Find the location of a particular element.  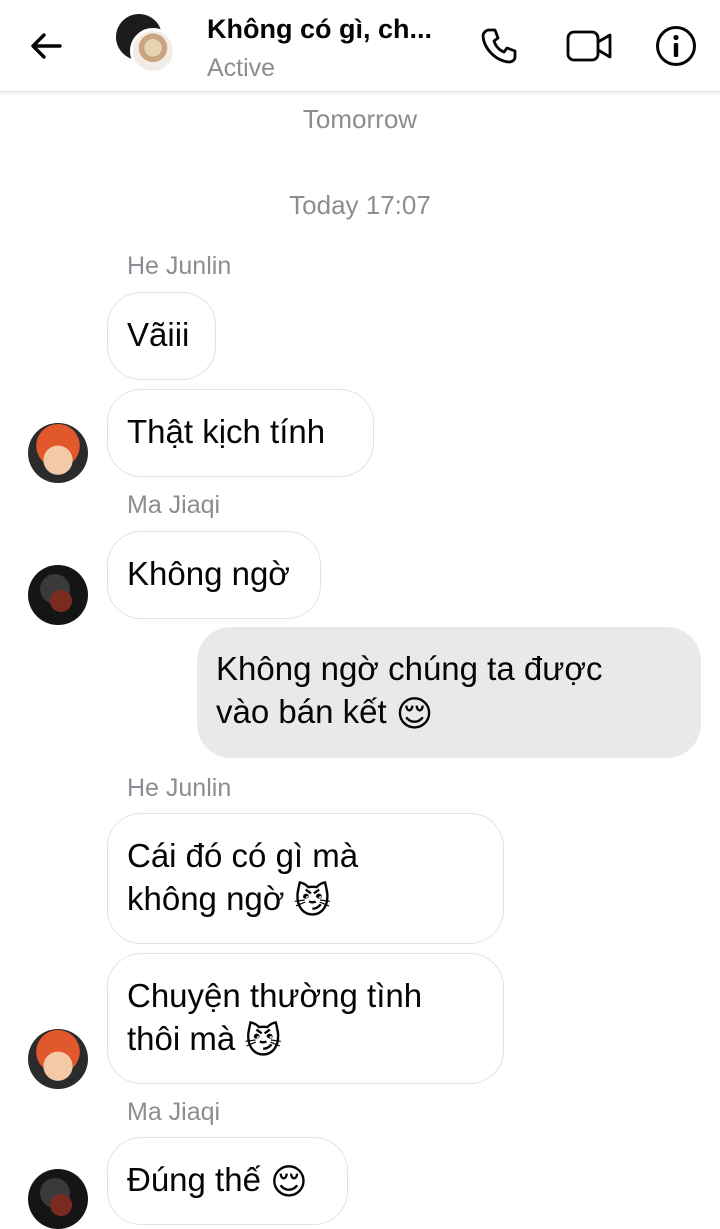

message-bubble: Thật kịch tính is located at coordinates (240, 433).